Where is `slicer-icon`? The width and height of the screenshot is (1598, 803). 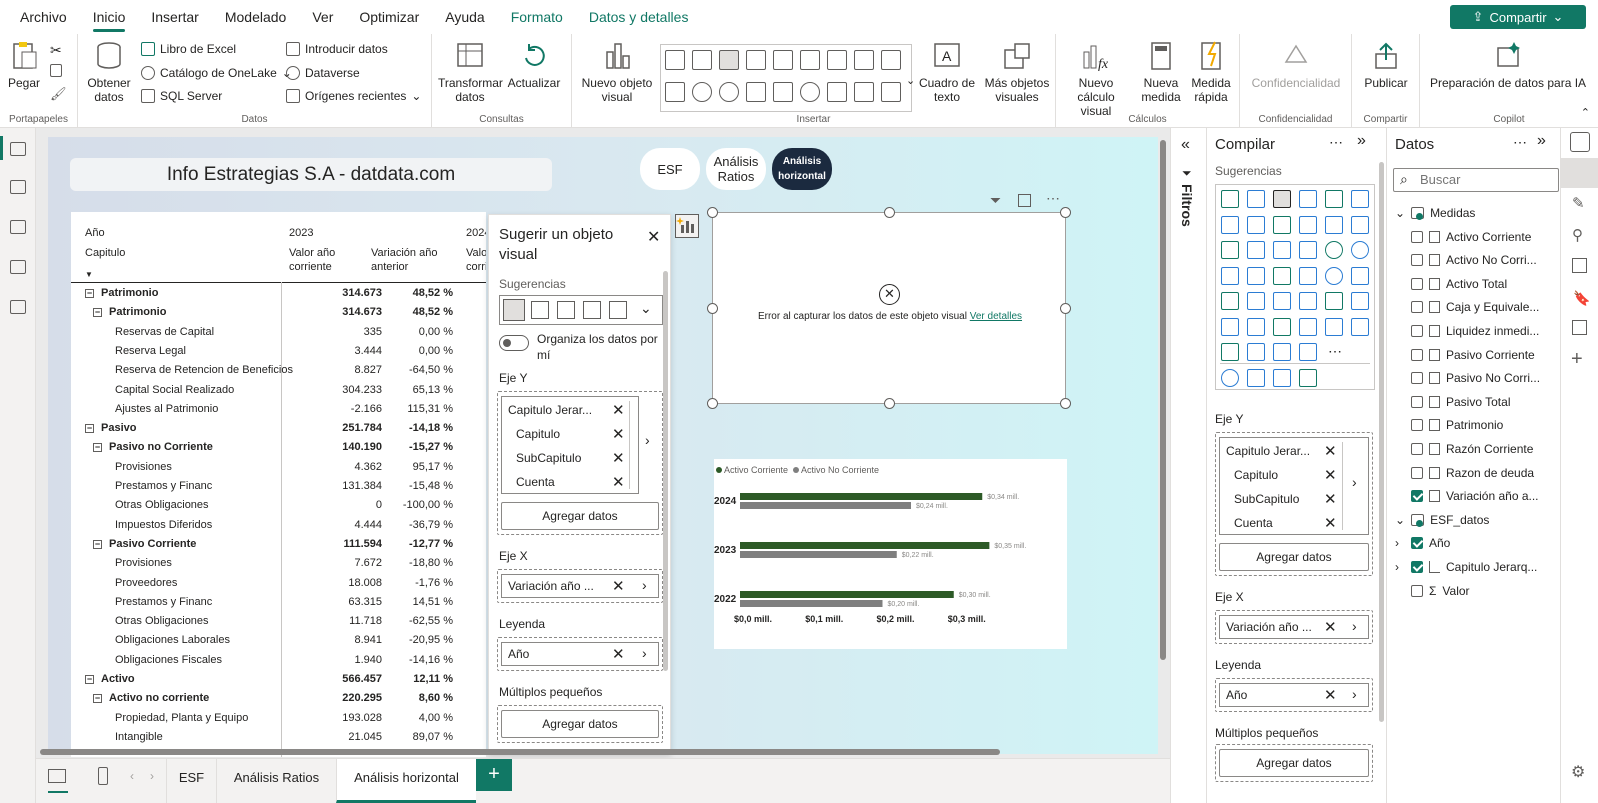
slicer-icon is located at coordinates (1230, 301).